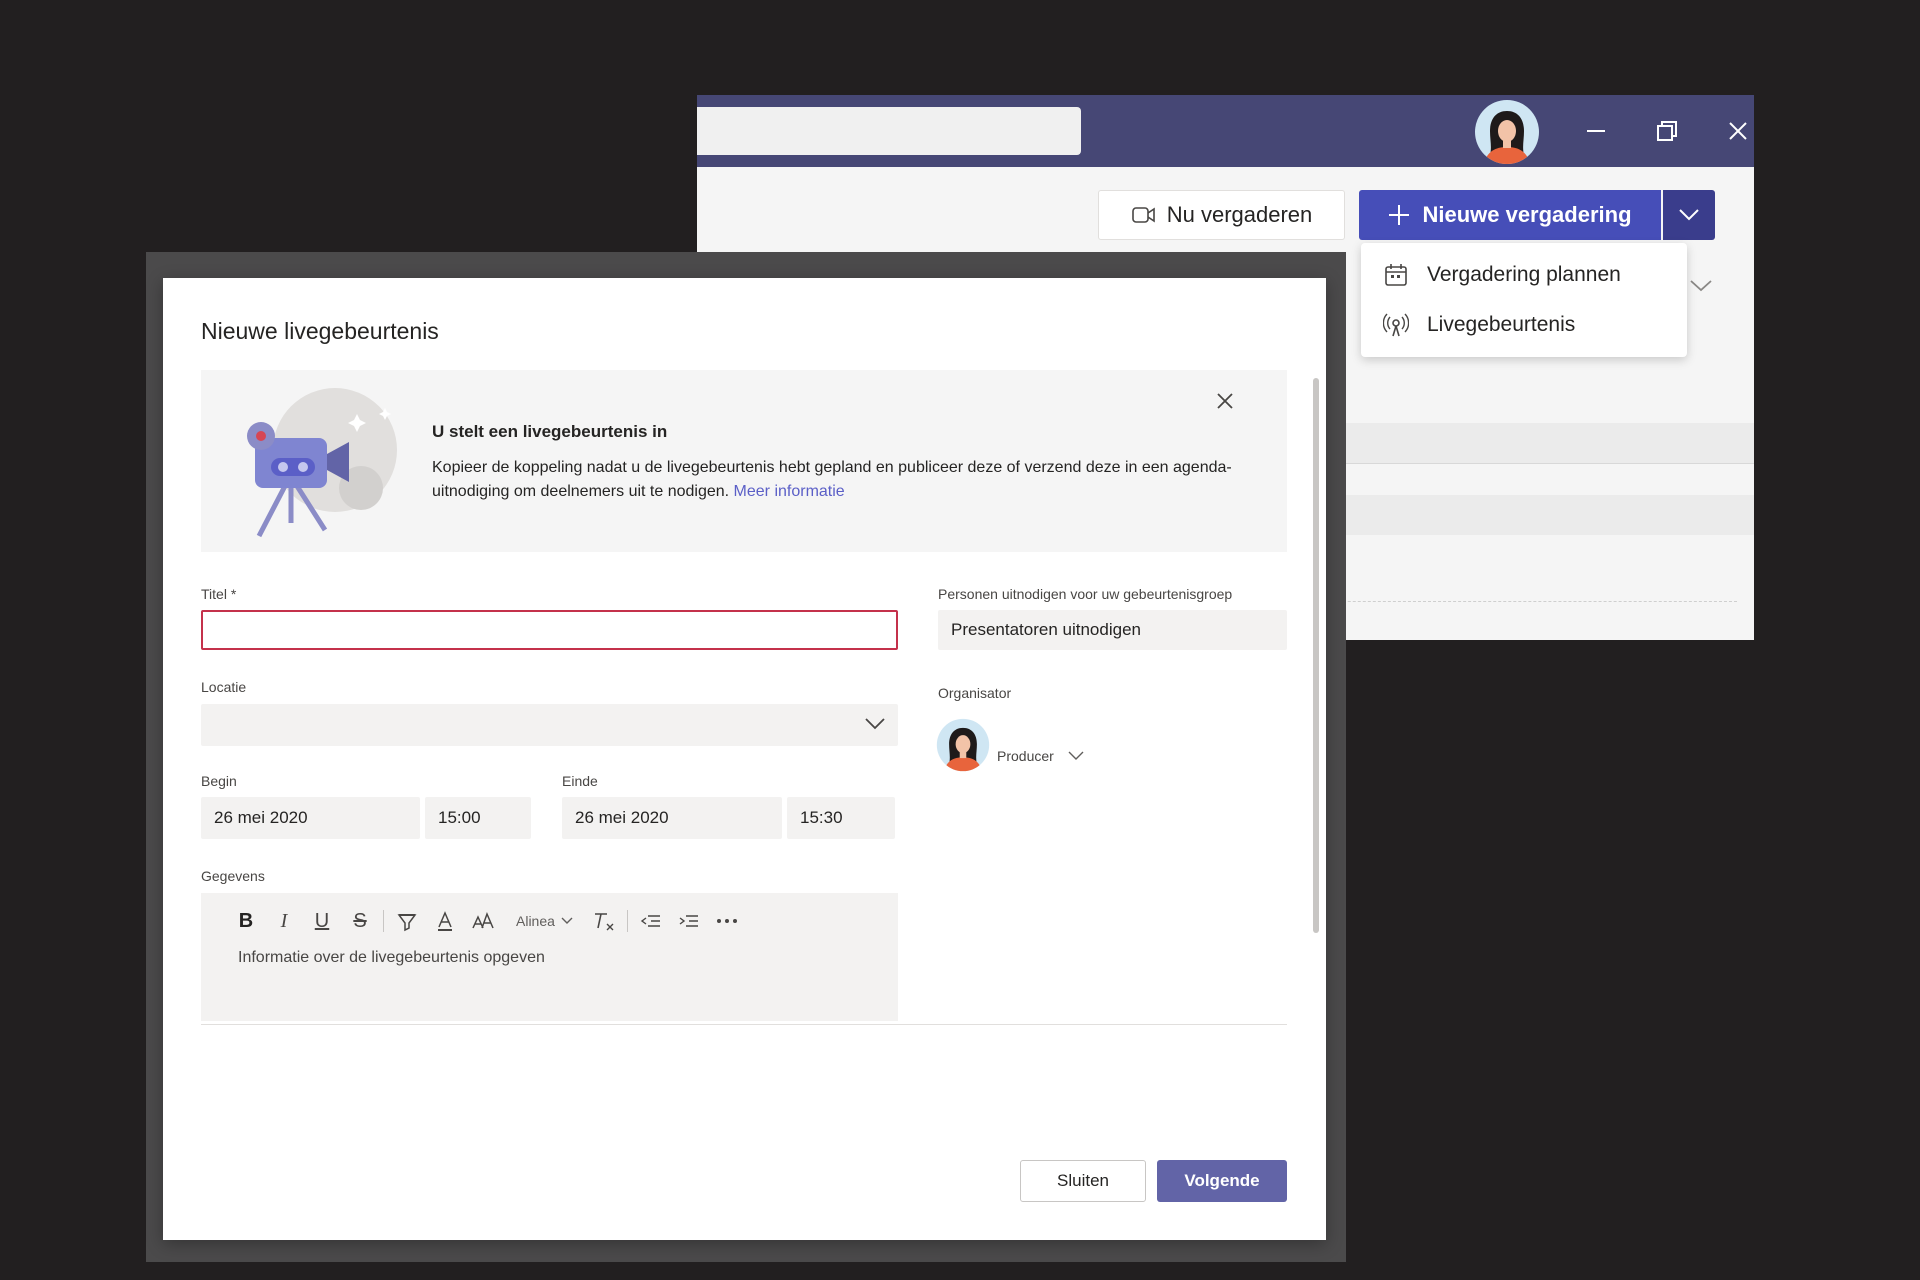  I want to click on close-button: Sluiten, so click(1083, 1181).